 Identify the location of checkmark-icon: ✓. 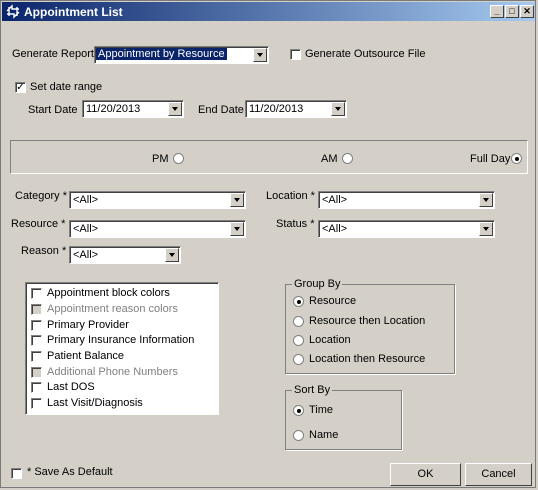
(20, 87).